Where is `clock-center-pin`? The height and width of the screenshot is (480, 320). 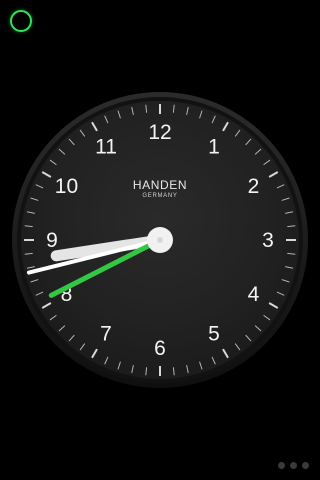 clock-center-pin is located at coordinates (160, 240).